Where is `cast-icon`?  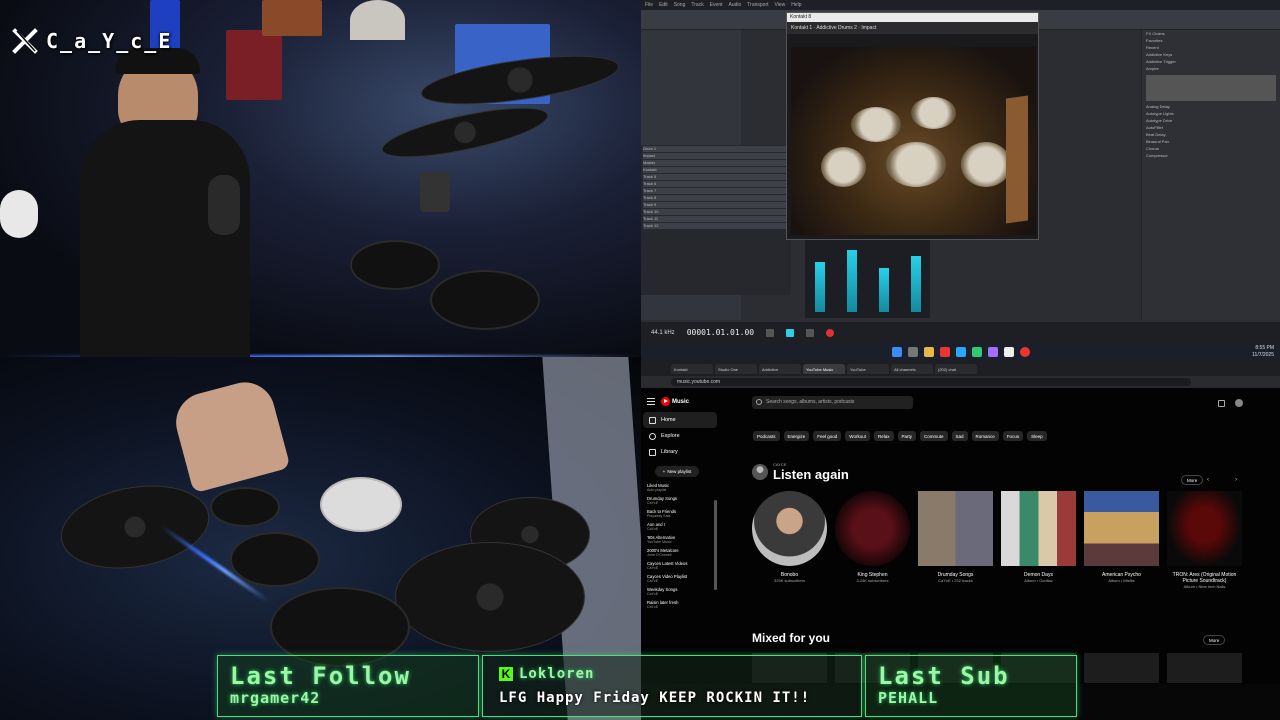
cast-icon is located at coordinates (1221, 403).